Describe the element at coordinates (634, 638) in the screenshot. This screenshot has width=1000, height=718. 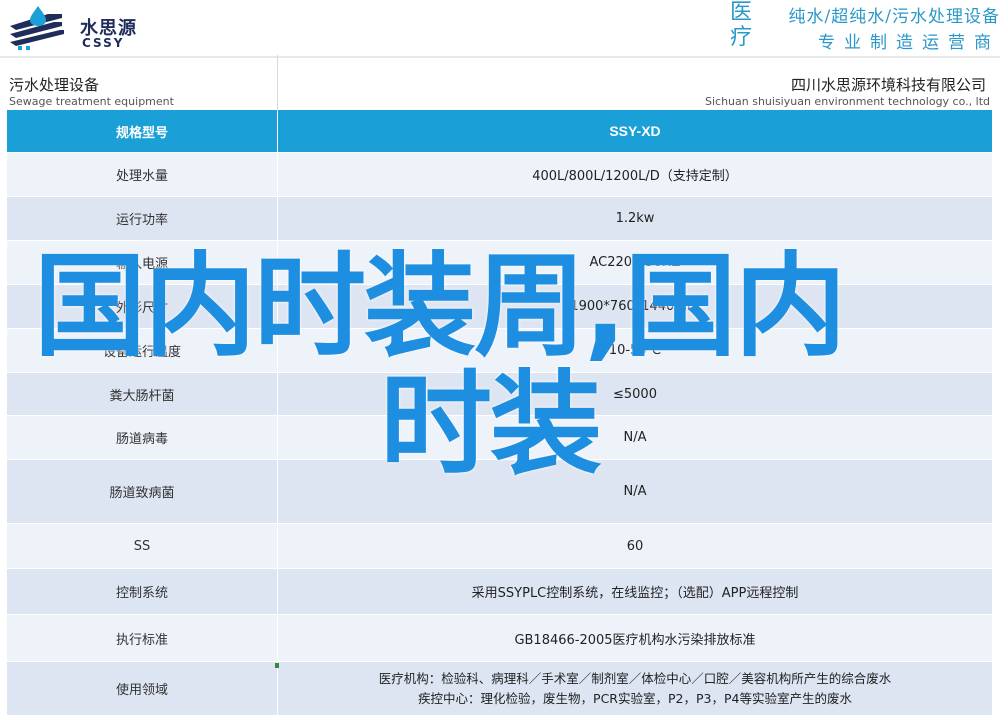
I see `row-value: GB18466-2005医疗机构水污染排放标准` at that location.